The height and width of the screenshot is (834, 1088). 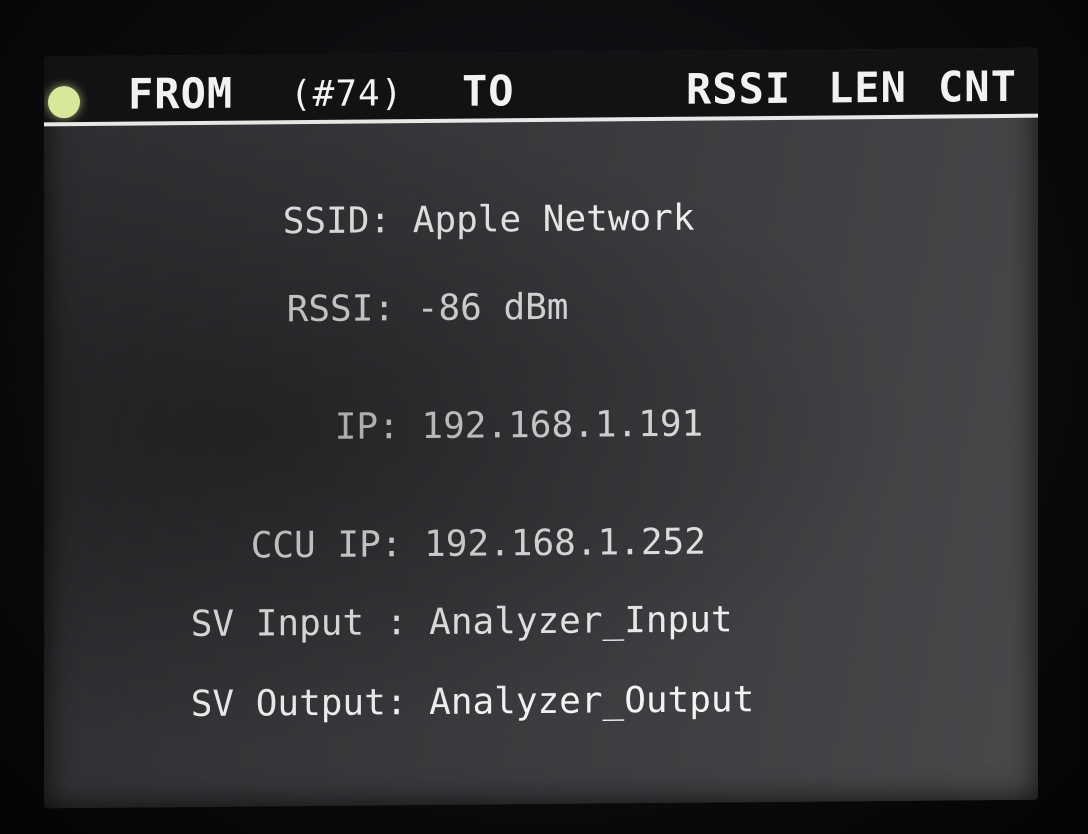 I want to click on ccu-ip-label: CCU IP:, so click(x=326, y=545).